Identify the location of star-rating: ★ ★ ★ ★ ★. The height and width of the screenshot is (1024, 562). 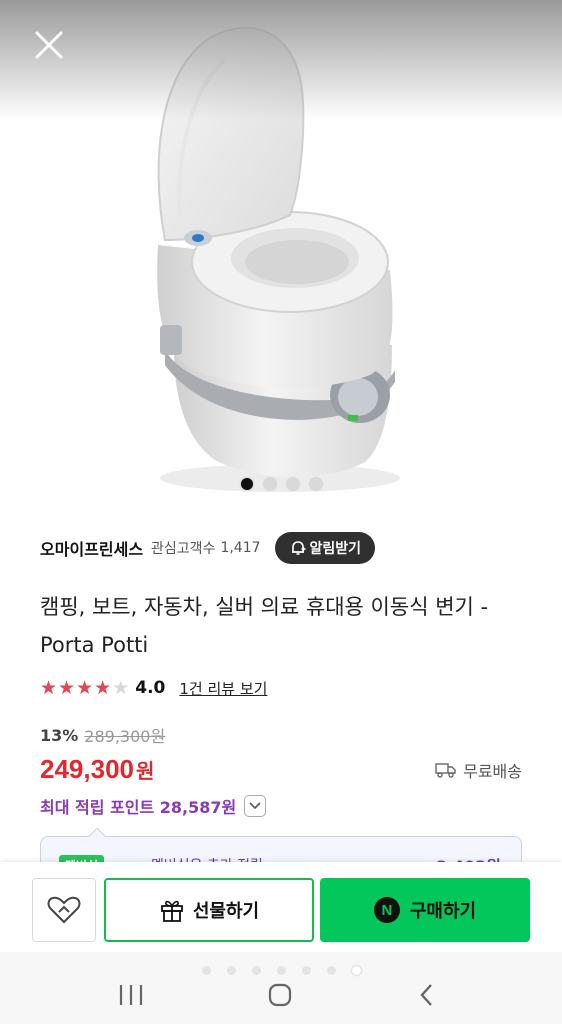
(85, 687).